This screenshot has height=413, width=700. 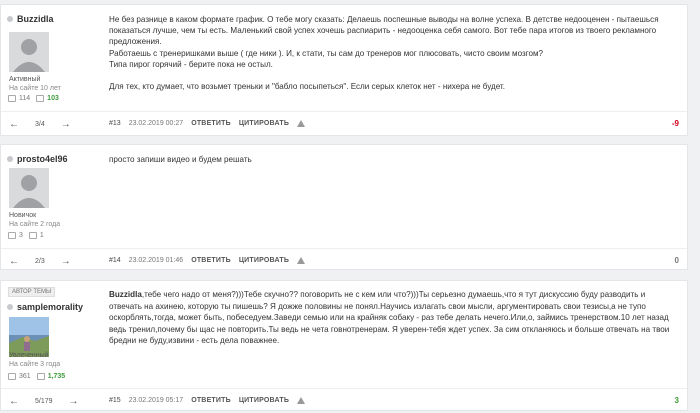 I want to click on post-number: #15, so click(x=115, y=400).